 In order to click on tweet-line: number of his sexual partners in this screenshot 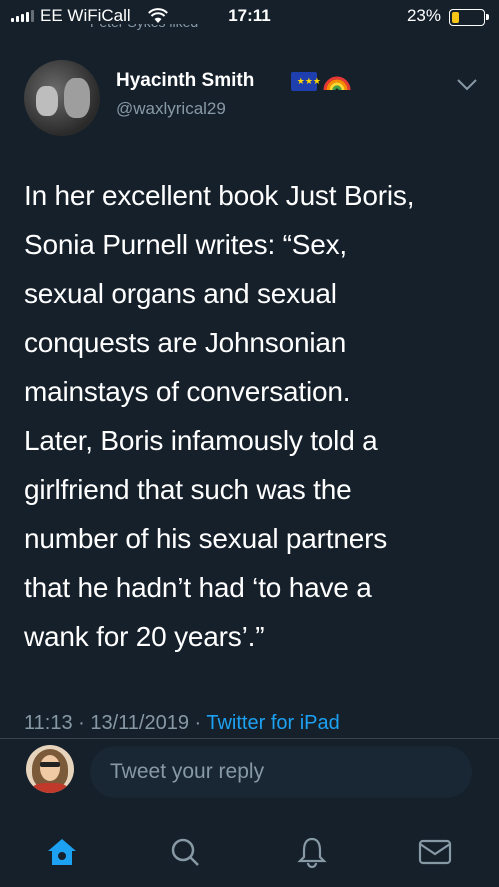, I will do `click(206, 538)`.